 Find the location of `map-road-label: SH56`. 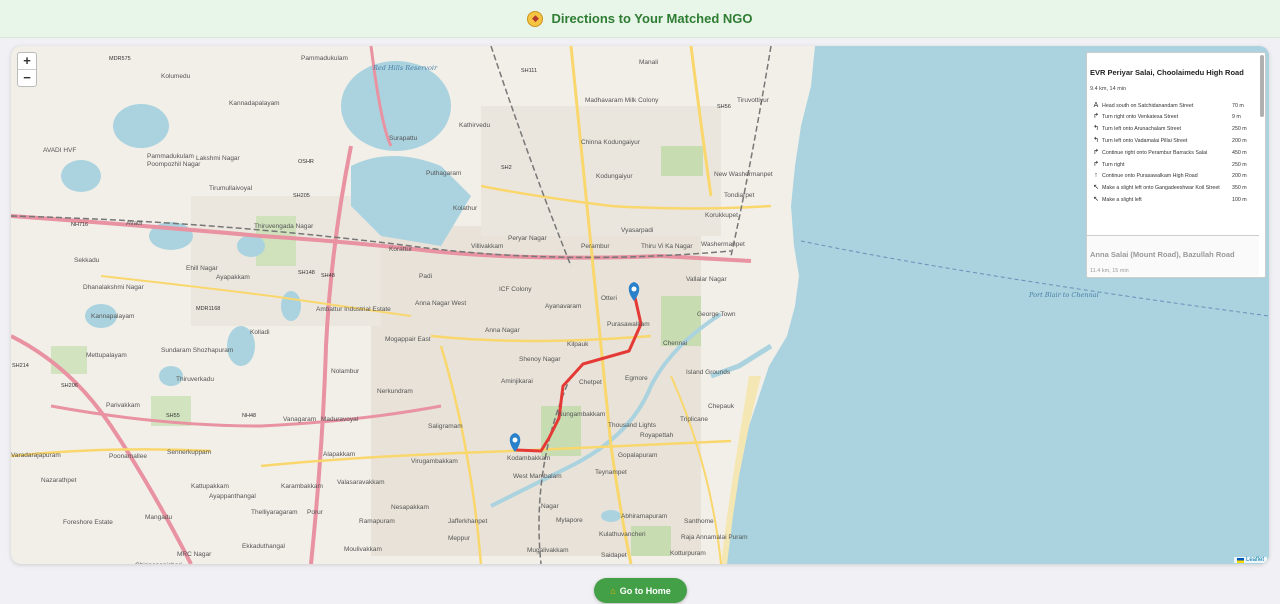

map-road-label: SH56 is located at coordinates (724, 107).